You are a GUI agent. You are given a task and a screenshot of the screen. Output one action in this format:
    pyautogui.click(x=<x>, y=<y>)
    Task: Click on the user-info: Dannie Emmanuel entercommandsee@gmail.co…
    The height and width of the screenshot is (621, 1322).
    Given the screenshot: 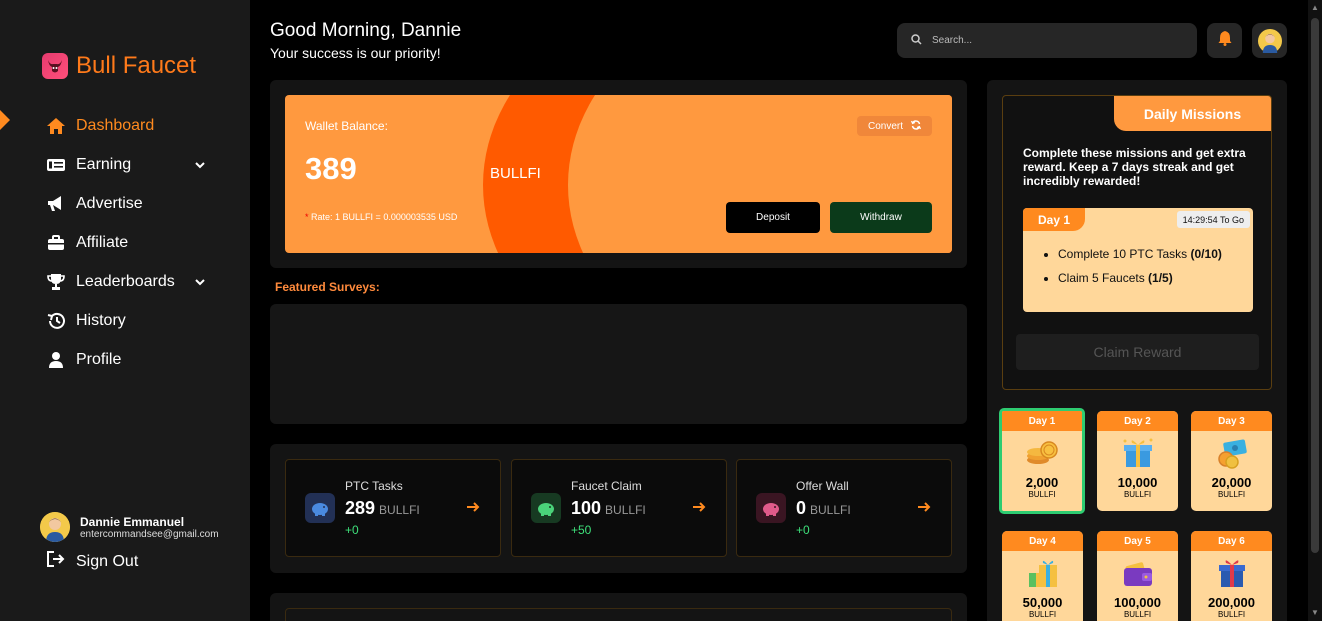 What is the action you would take?
    pyautogui.click(x=129, y=527)
    